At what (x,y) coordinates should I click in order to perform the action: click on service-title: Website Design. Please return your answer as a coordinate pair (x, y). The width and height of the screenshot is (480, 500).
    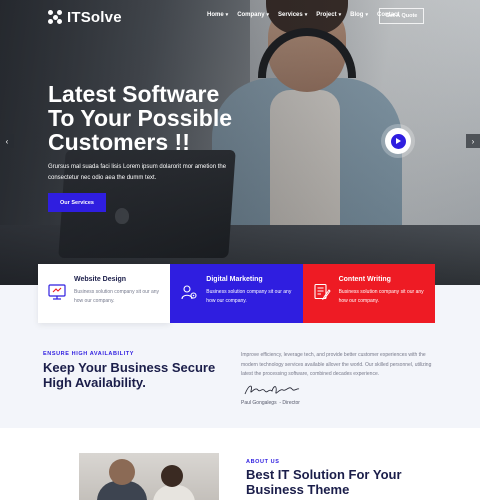
    Looking at the image, I should click on (100, 279).